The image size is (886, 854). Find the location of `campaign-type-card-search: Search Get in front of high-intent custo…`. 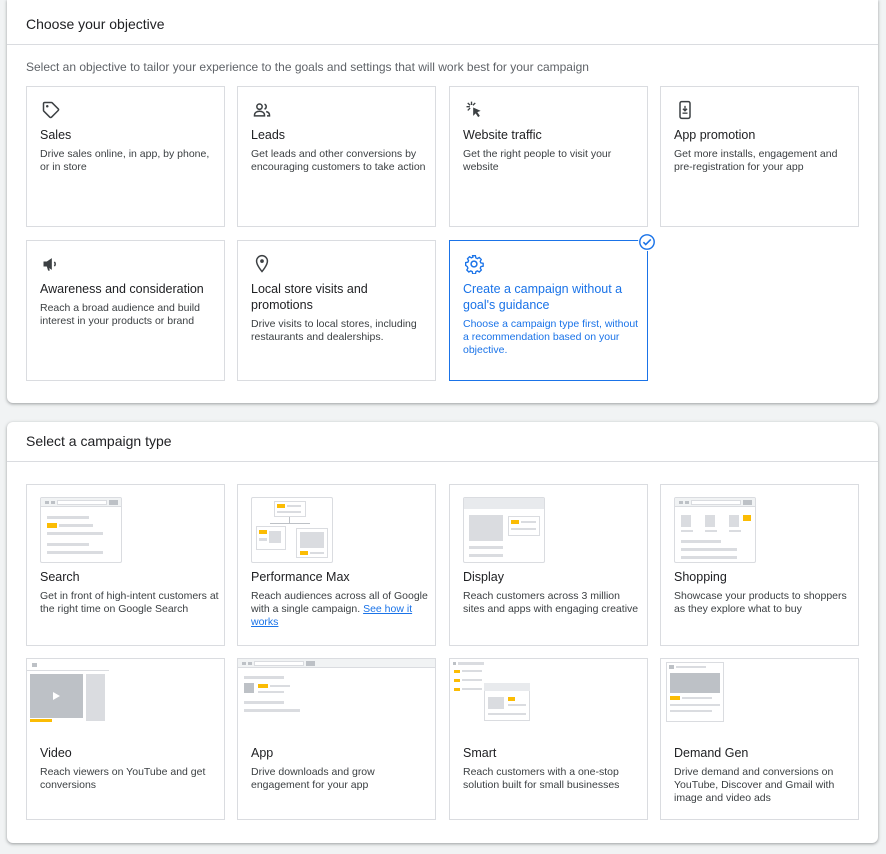

campaign-type-card-search: Search Get in front of high-intent custo… is located at coordinates (125, 565).